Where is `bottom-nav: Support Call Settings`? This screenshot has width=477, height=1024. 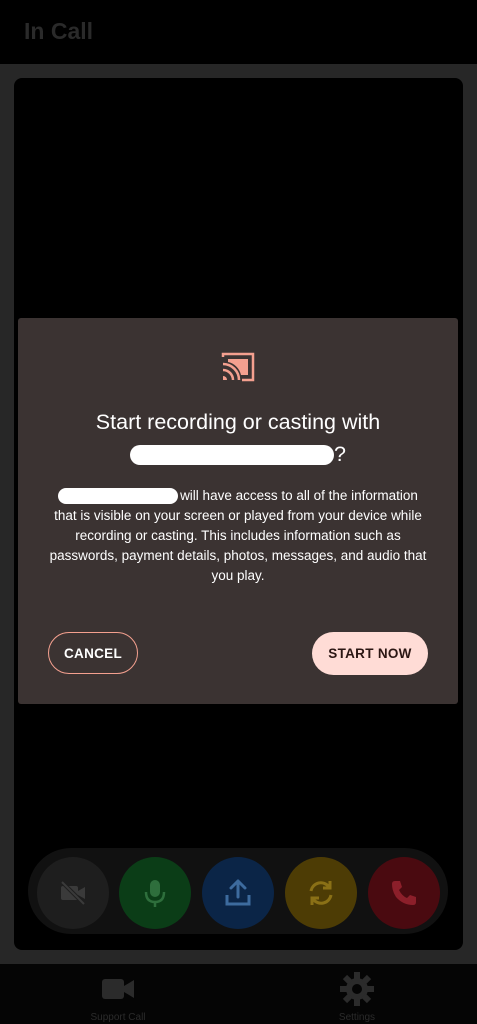
bottom-nav: Support Call Settings is located at coordinates (238, 994).